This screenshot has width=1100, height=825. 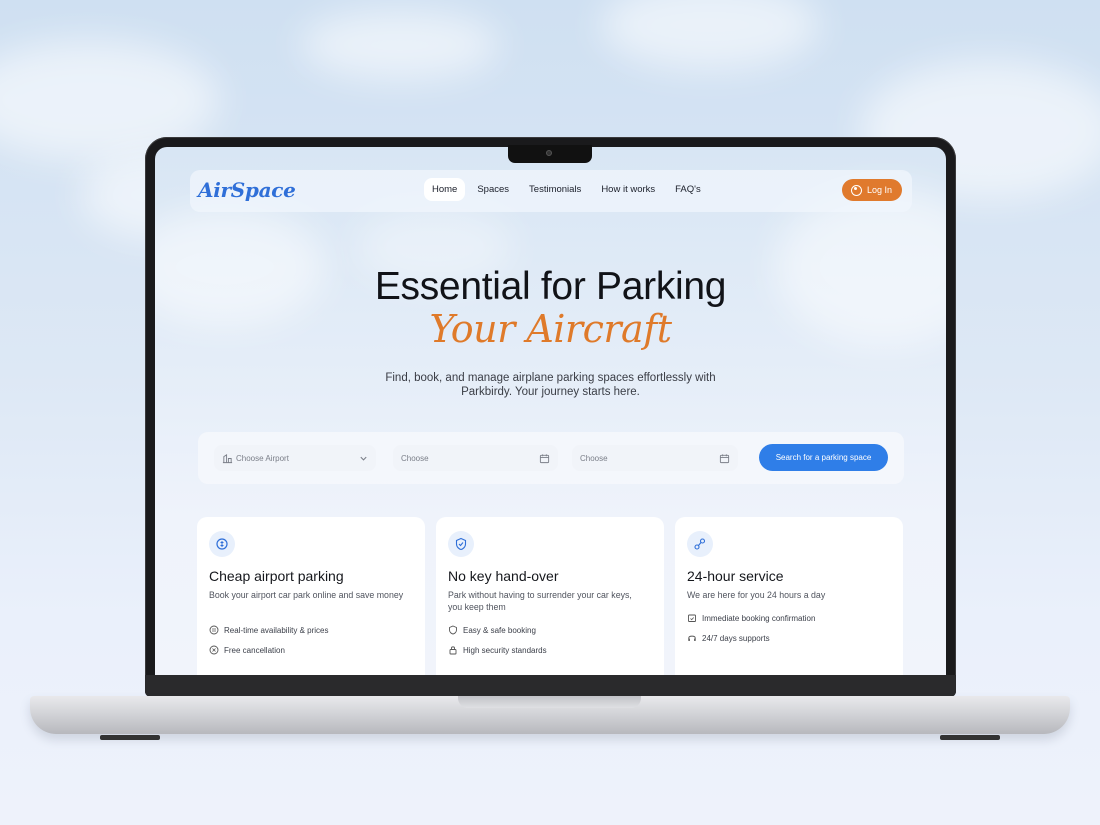 I want to click on feature-item: Immediate booking confirmation, so click(x=751, y=618).